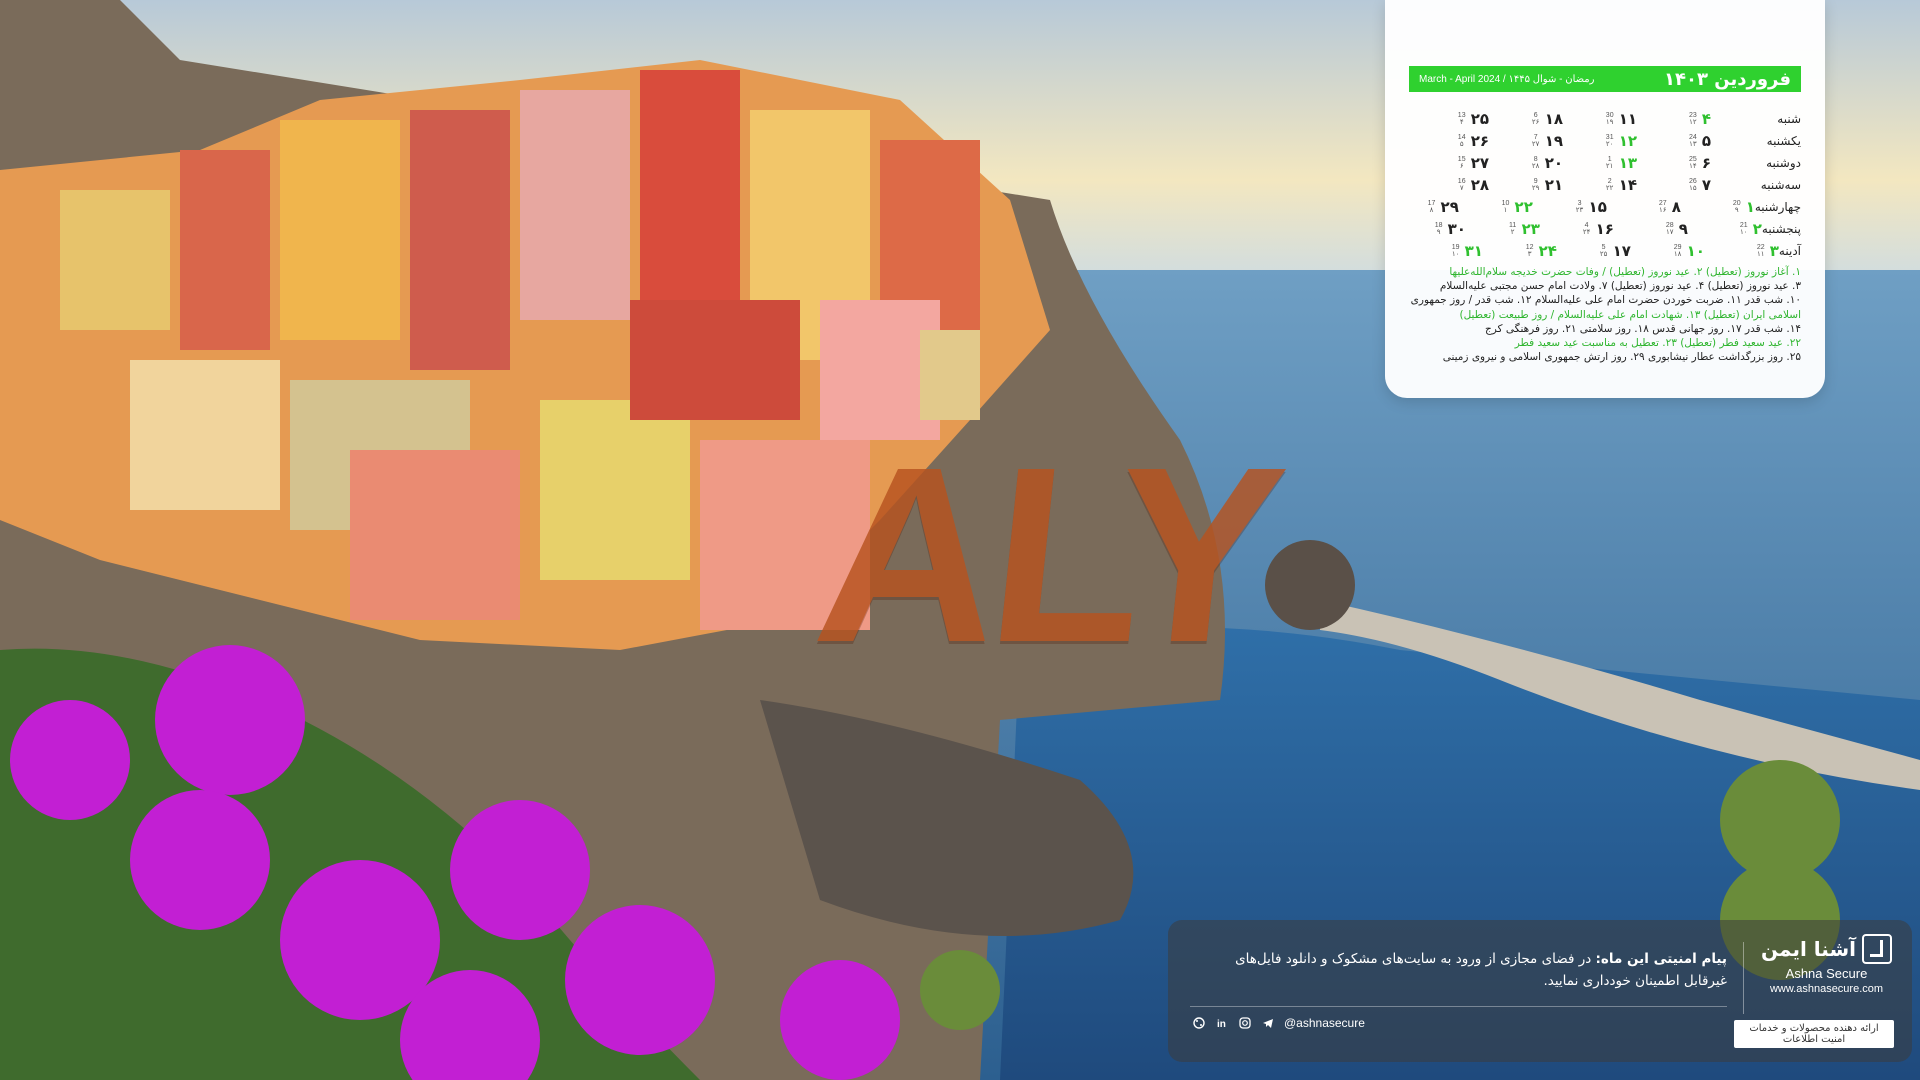 The width and height of the screenshot is (1920, 1080). What do you see at coordinates (1600, 163) in the screenshot?
I see `calendar-day-cell: ۱۳ 1 ۲۱` at bounding box center [1600, 163].